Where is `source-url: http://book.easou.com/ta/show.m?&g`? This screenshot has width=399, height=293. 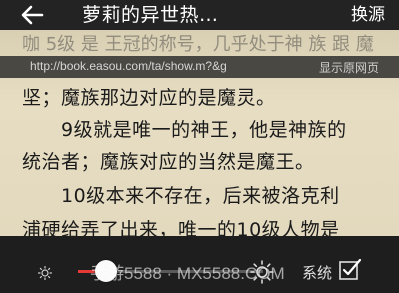
source-url: http://book.easou.com/ta/show.m?&g is located at coordinates (128, 66).